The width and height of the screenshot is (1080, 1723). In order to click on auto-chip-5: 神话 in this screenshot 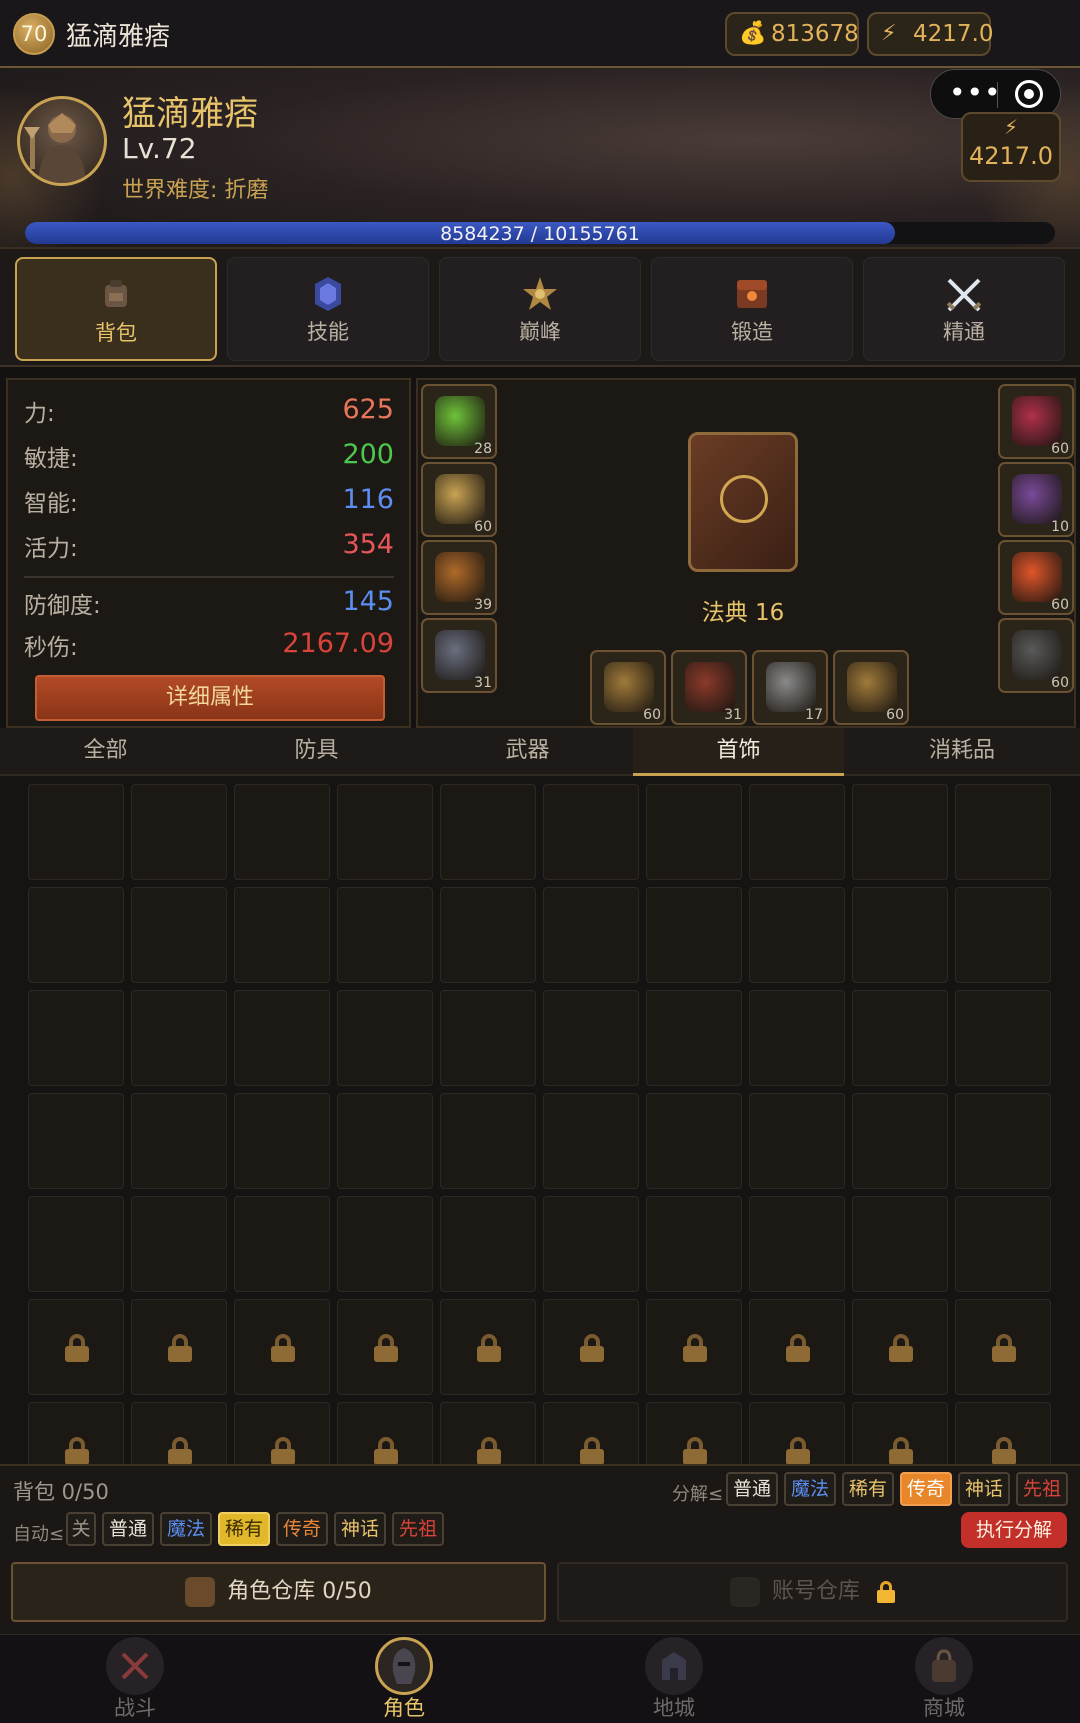, I will do `click(360, 1529)`.